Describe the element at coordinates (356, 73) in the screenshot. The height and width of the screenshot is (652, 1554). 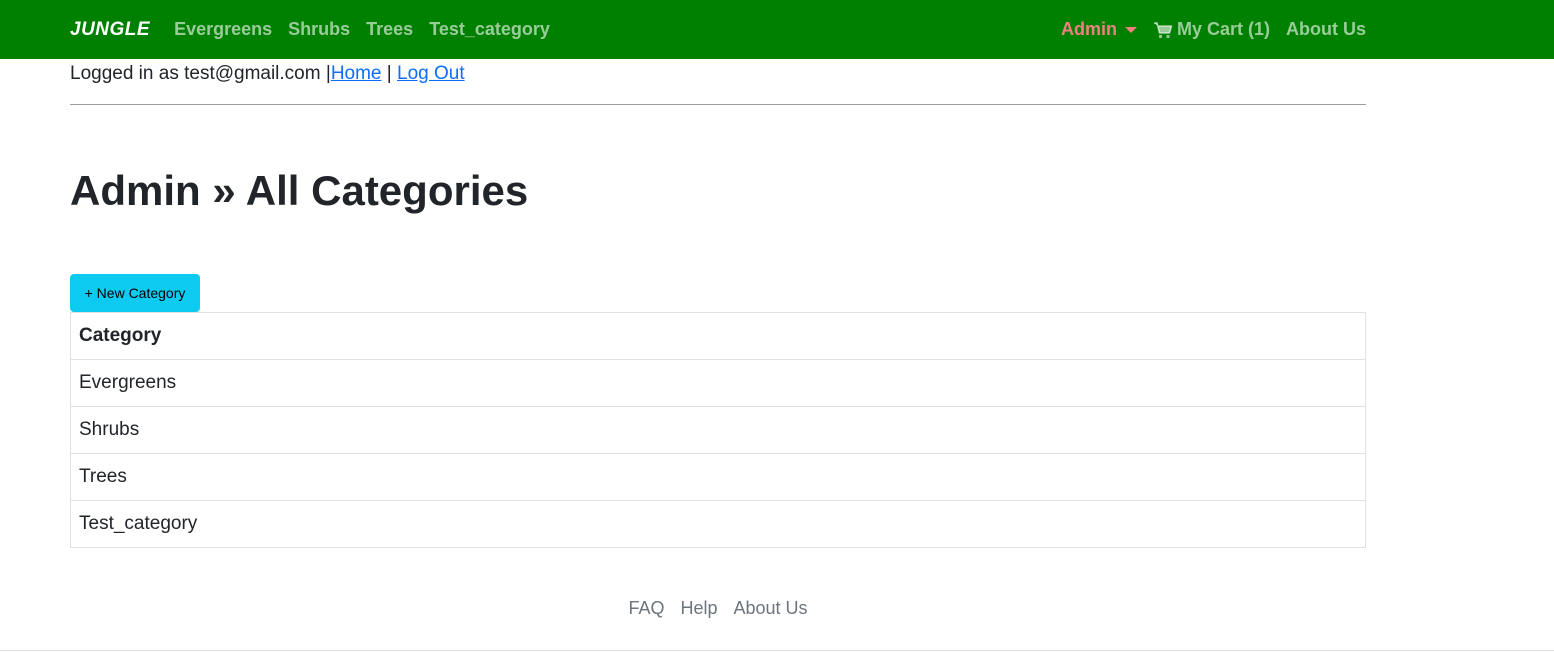
I see `home-link: Home` at that location.